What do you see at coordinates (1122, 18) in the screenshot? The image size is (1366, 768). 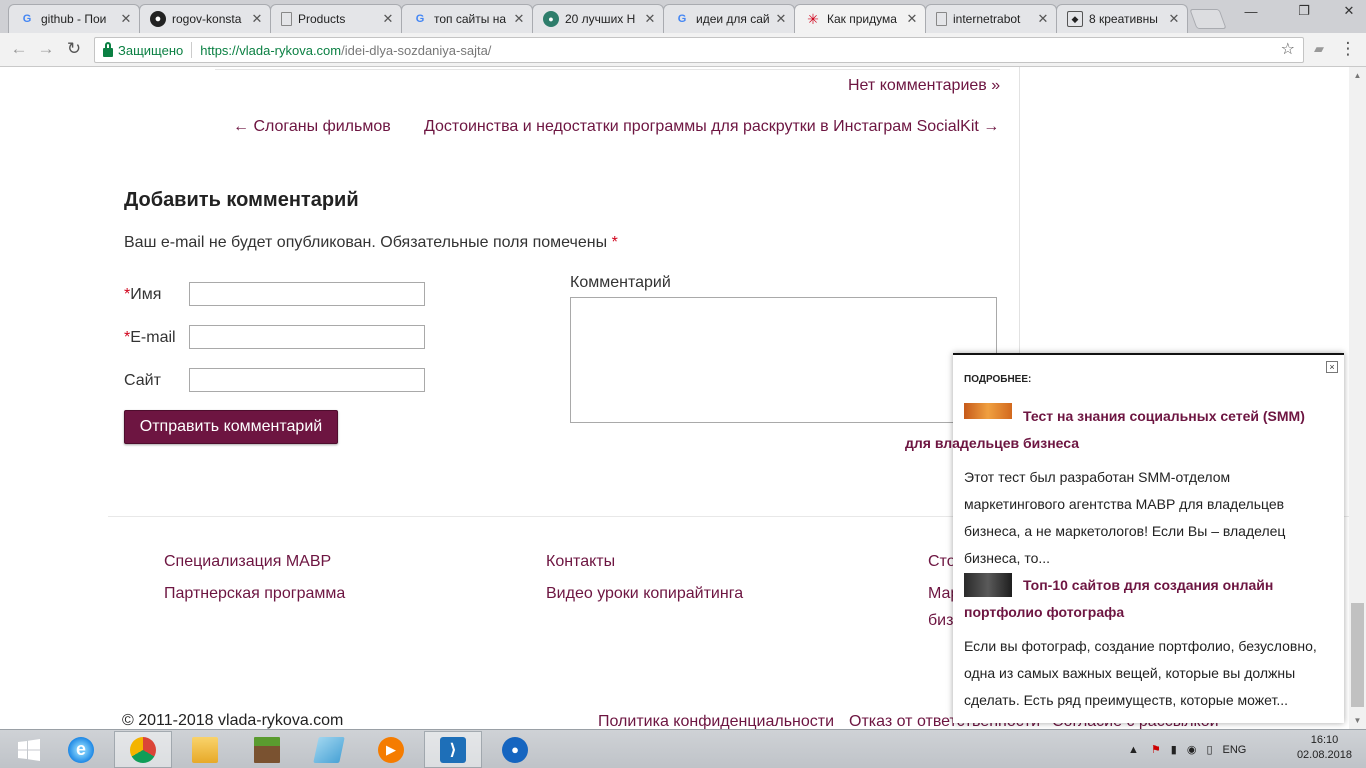 I see `tab-8-creative: ◆ 8 креативны ✕` at bounding box center [1122, 18].